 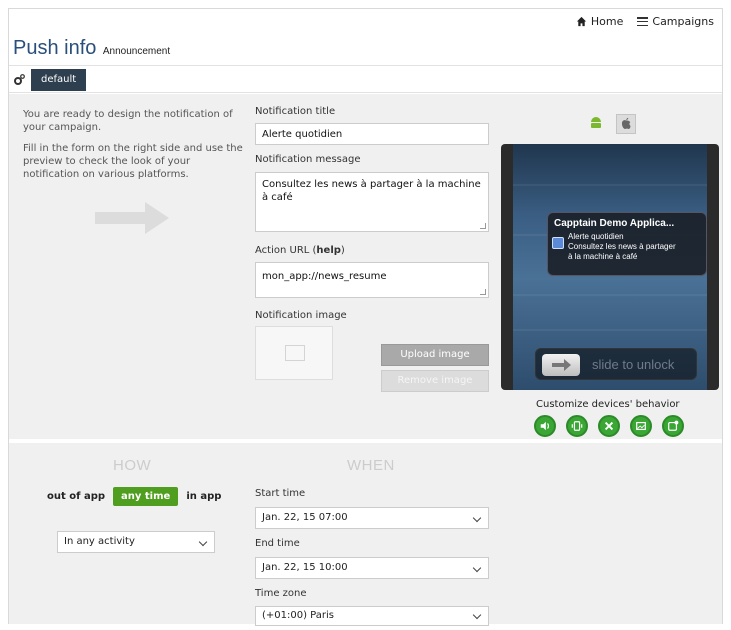 What do you see at coordinates (545, 426) in the screenshot?
I see `sound-icon` at bounding box center [545, 426].